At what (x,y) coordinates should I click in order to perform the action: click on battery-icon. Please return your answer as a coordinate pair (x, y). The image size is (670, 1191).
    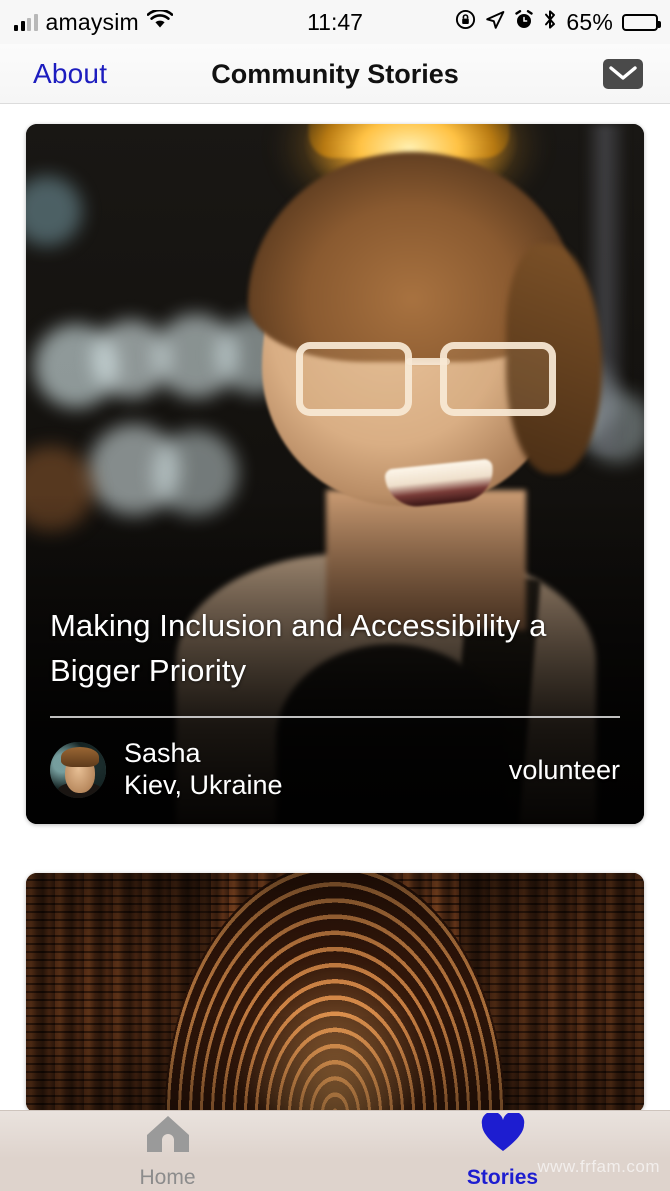
    Looking at the image, I should click on (641, 22).